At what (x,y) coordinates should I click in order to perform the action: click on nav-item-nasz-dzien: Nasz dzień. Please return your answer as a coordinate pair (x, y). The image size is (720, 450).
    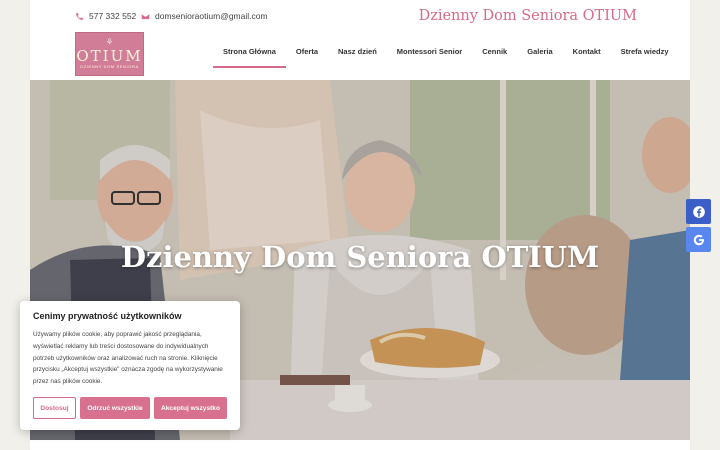
    Looking at the image, I should click on (357, 56).